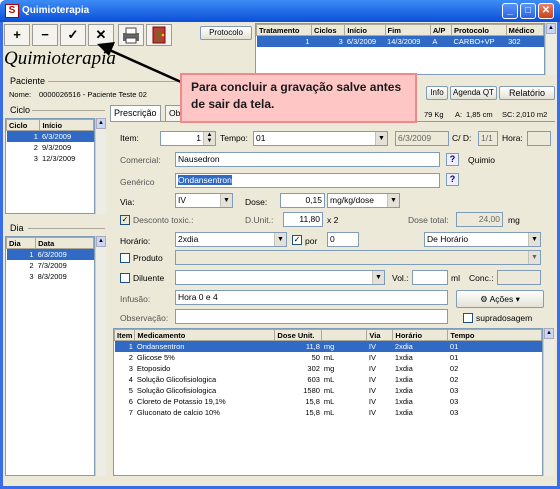  I want to click on day-row: 1 6/3/2009, so click(50, 254).